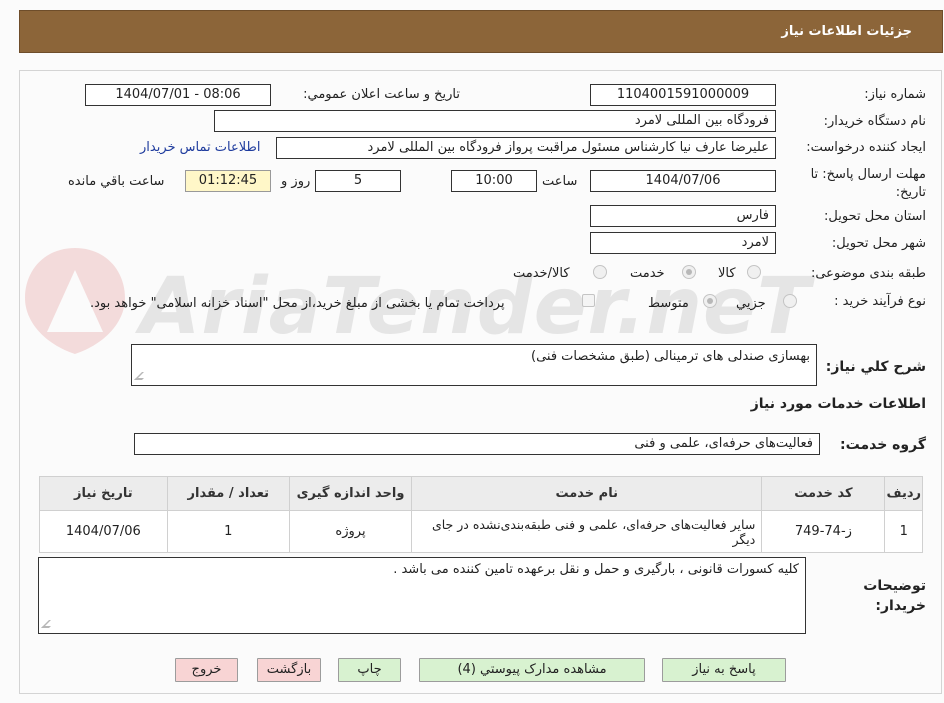 Image resolution: width=944 pixels, height=703 pixels. I want to click on buyer-org-field: فرودگاه بین المللی لامرد, so click(495, 121).